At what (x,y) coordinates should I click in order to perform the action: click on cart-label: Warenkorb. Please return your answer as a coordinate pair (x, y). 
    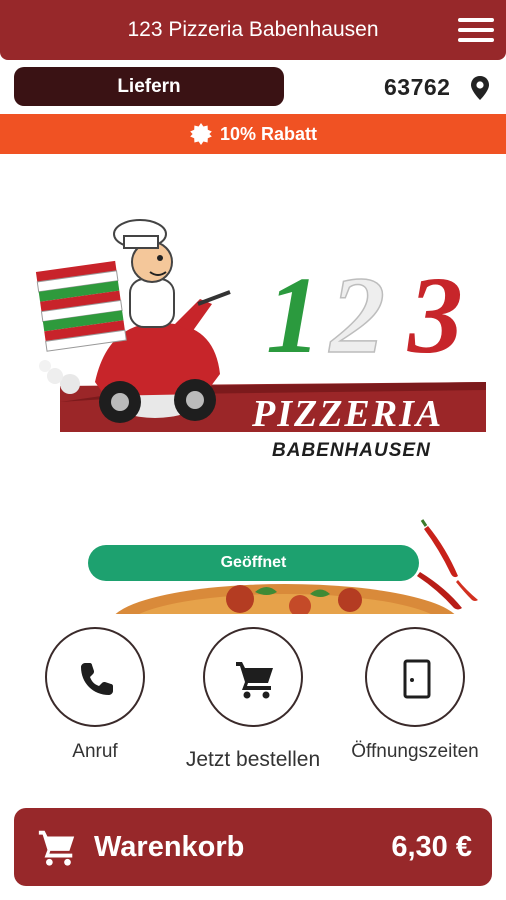
    Looking at the image, I should click on (169, 847).